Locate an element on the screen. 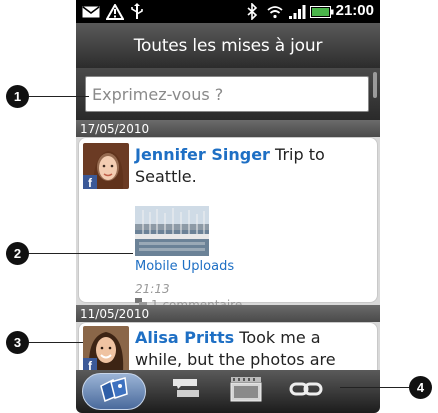  bluetooth-icon is located at coordinates (252, 11).